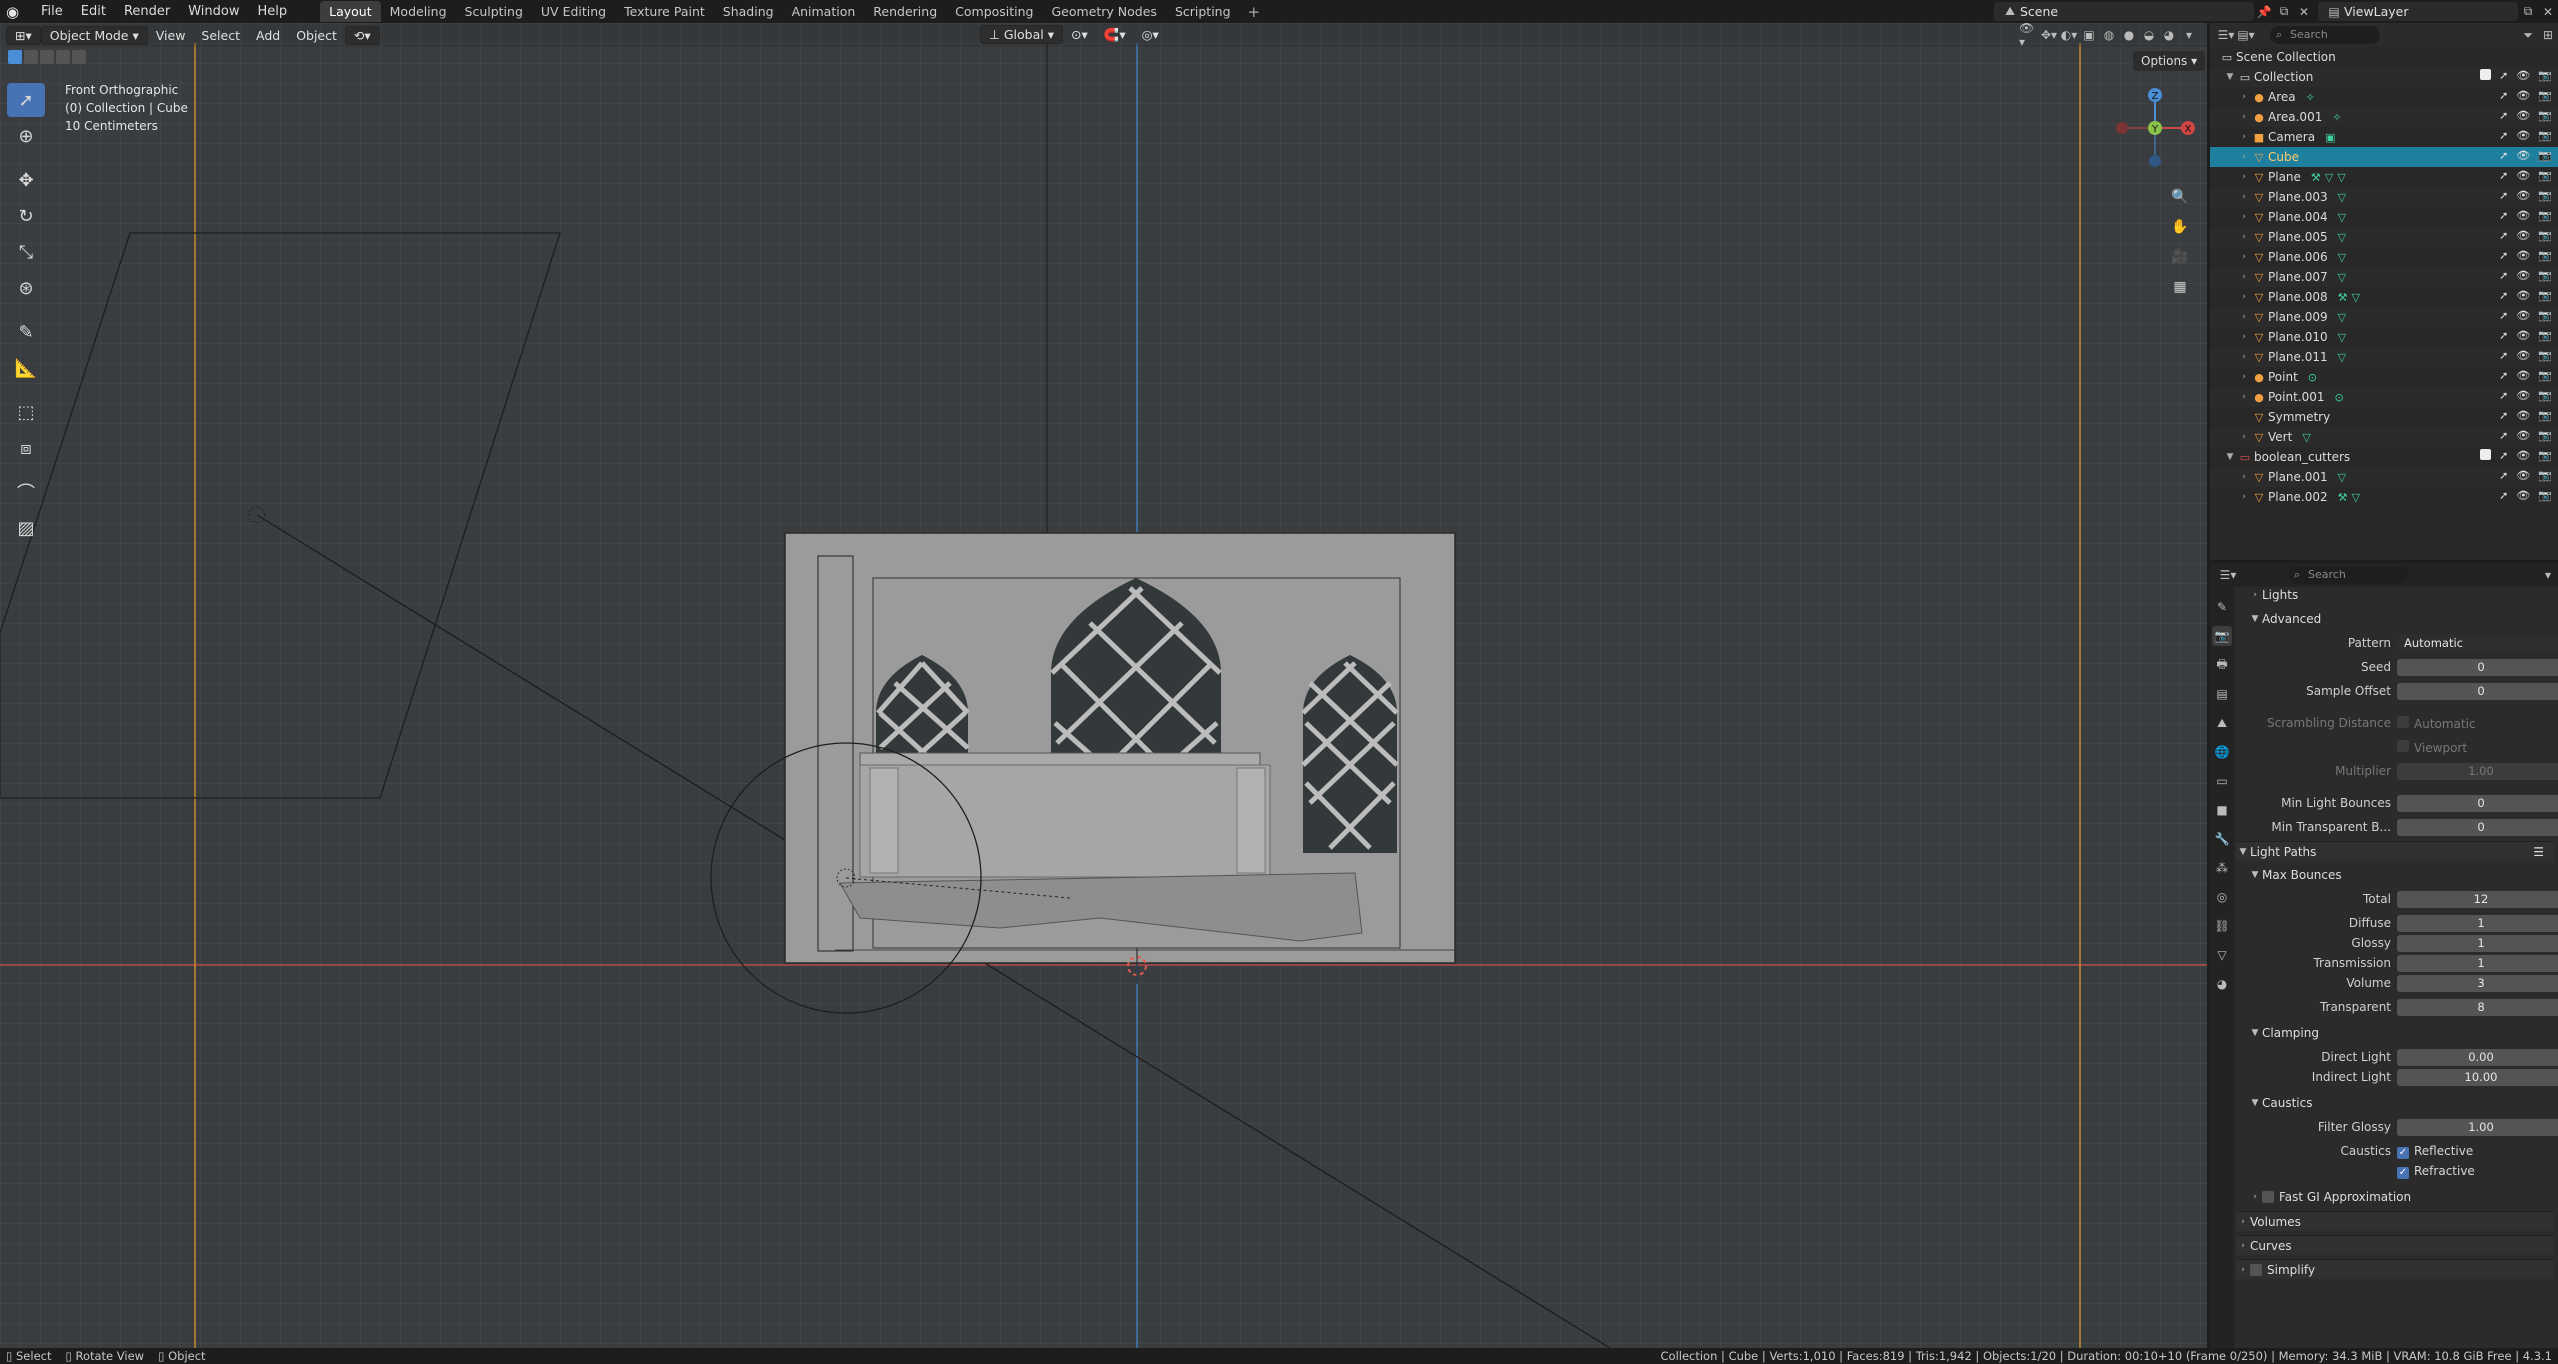 This screenshot has height=1364, width=2558. What do you see at coordinates (2169, 34) in the screenshot?
I see `rendered-shading-icon: ◕` at bounding box center [2169, 34].